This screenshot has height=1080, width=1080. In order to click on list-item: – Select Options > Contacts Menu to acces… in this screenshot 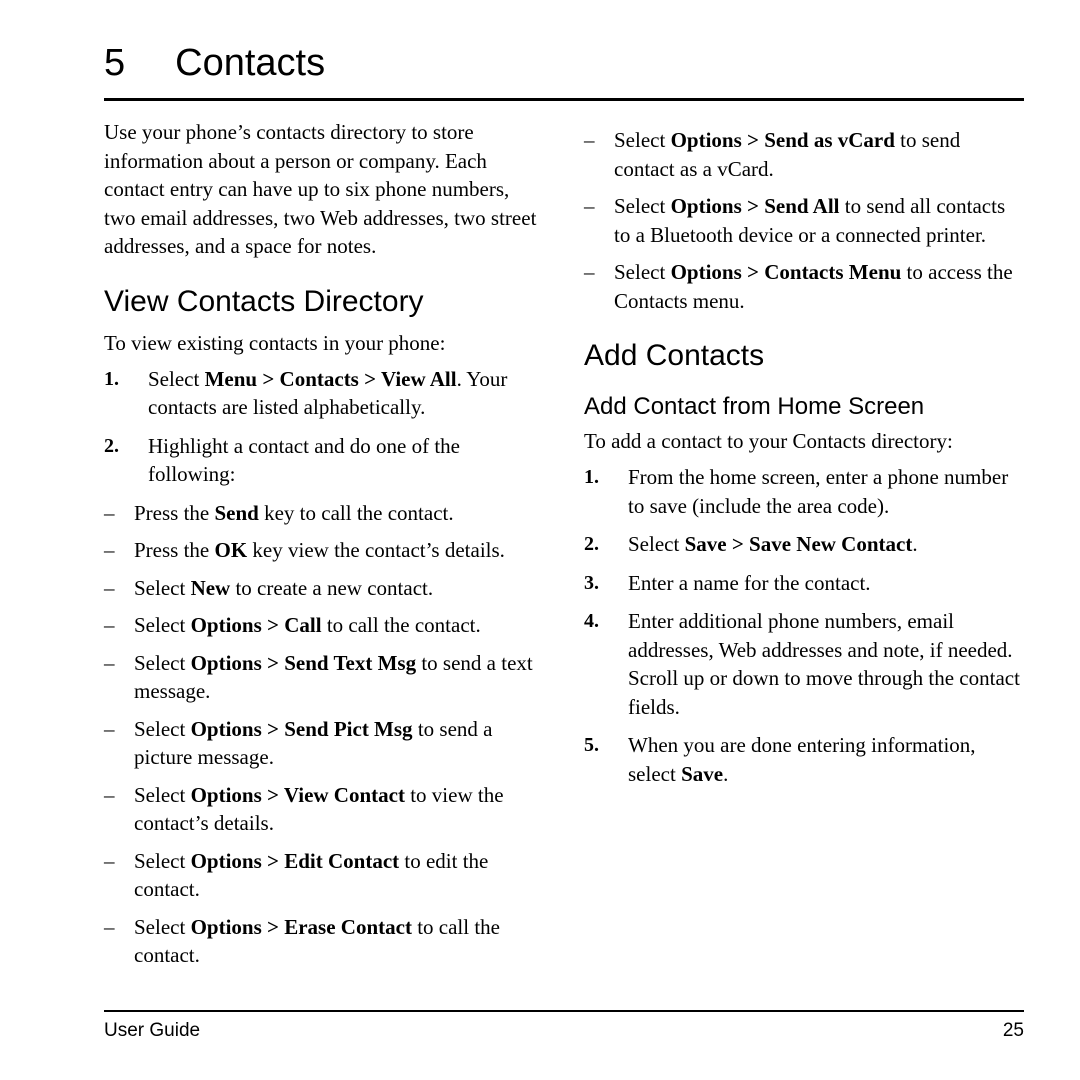, I will do `click(804, 286)`.